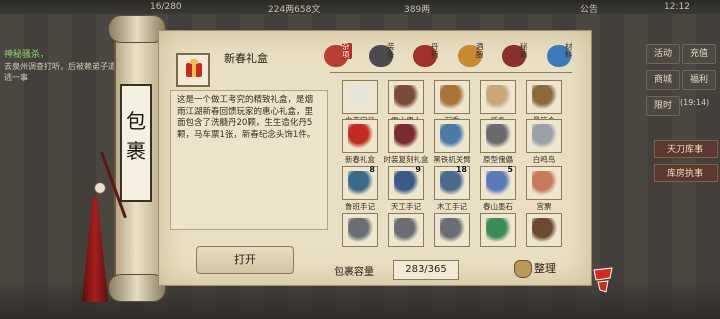 This screenshot has height=319, width=720. Describe the element at coordinates (427, 57) in the screenshot. I see `category-tab-2: 丹药` at that location.